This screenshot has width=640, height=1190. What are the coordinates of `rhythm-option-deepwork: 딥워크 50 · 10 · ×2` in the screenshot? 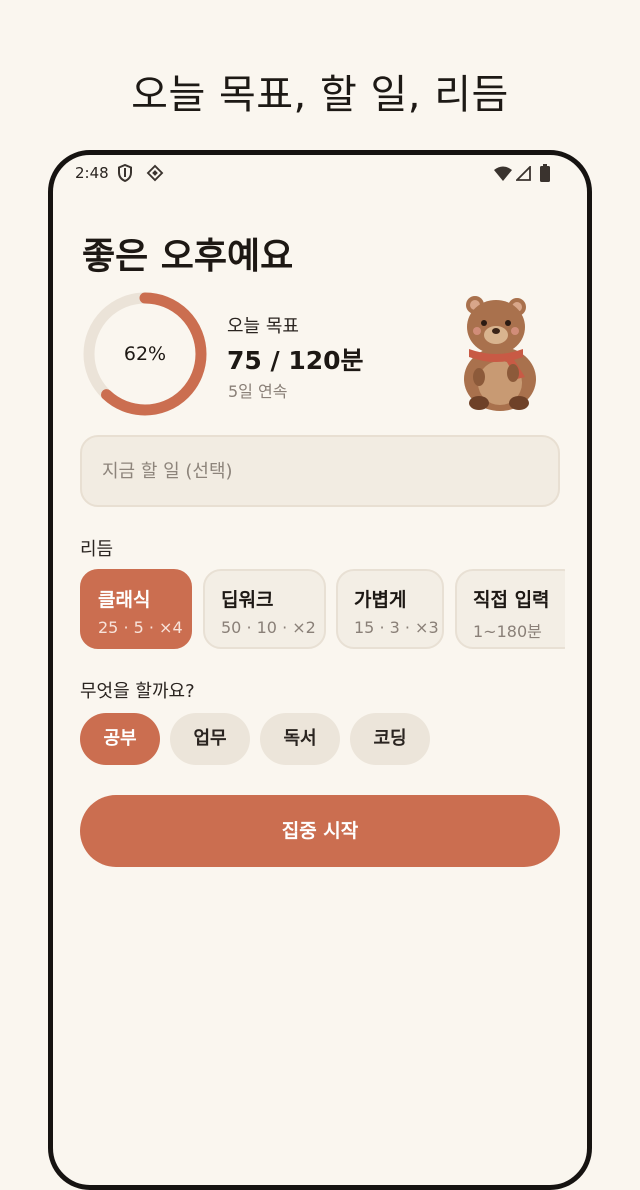 It's located at (264, 609).